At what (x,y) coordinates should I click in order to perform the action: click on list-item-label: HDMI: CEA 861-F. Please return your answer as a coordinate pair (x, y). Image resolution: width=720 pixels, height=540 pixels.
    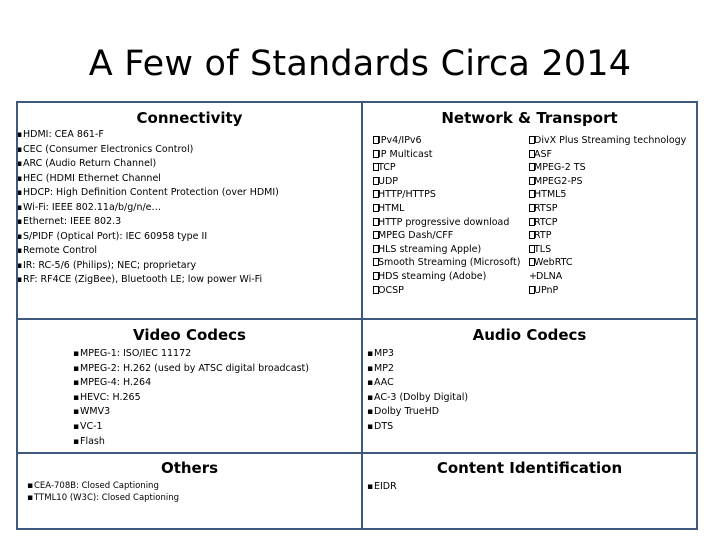
    Looking at the image, I should click on (63, 134).